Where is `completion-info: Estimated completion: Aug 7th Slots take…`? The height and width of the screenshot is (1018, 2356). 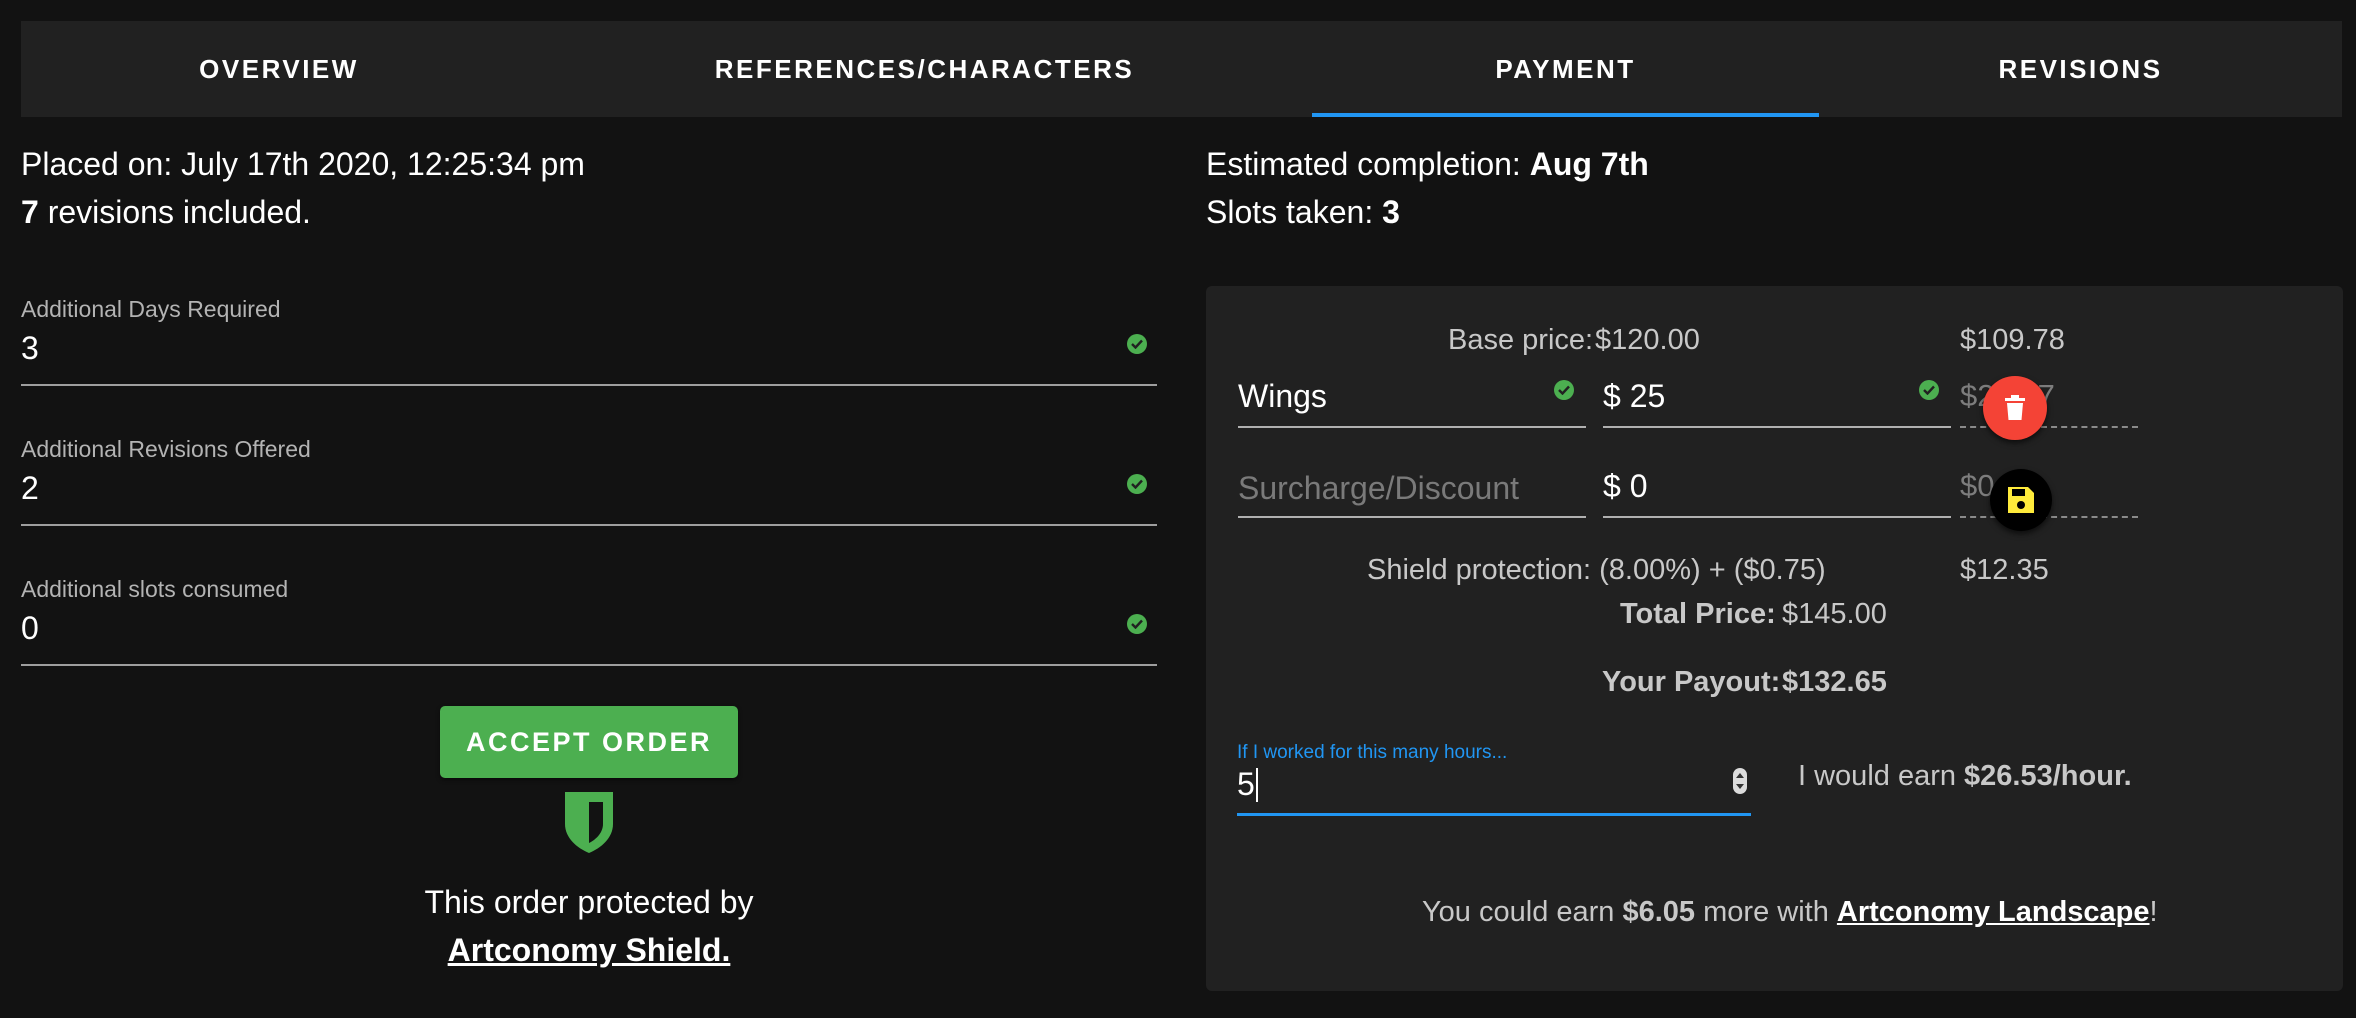
completion-info: Estimated completion: Aug 7th Slots take… is located at coordinates (1427, 188).